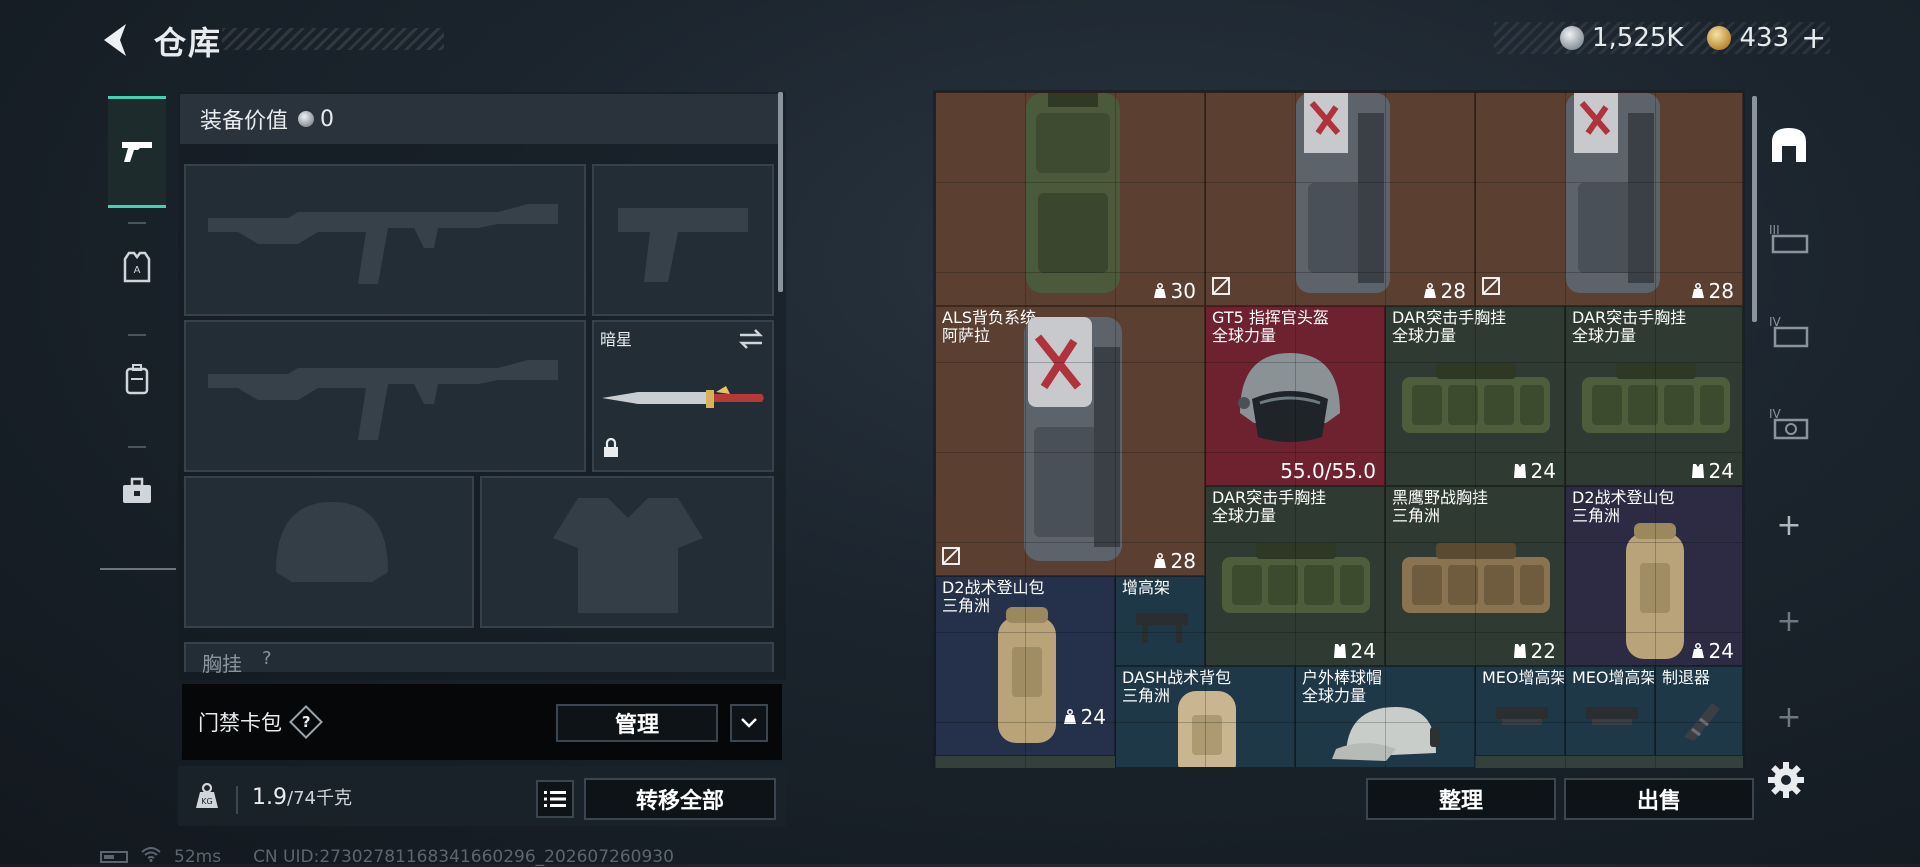 The height and width of the screenshot is (867, 1920). Describe the element at coordinates (240, 723) in the screenshot. I see `keycard-label: 门禁卡包` at that location.